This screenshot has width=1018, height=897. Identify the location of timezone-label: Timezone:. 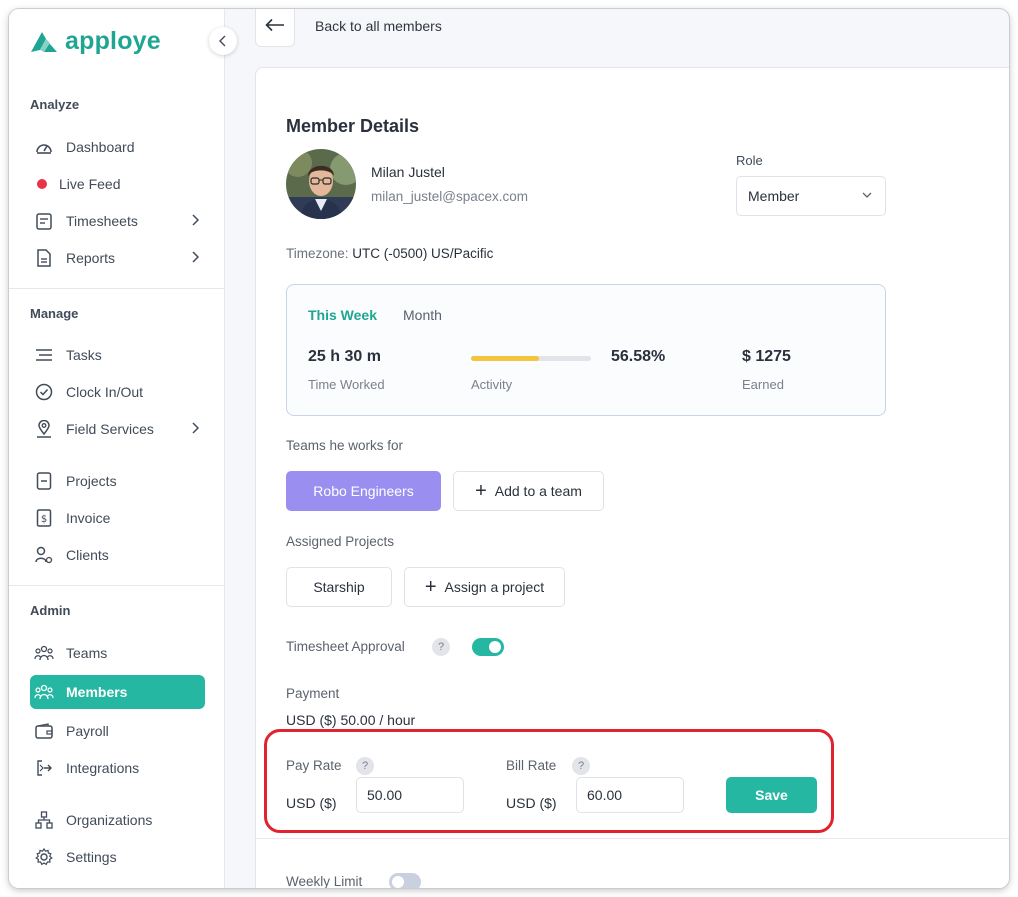
(317, 253).